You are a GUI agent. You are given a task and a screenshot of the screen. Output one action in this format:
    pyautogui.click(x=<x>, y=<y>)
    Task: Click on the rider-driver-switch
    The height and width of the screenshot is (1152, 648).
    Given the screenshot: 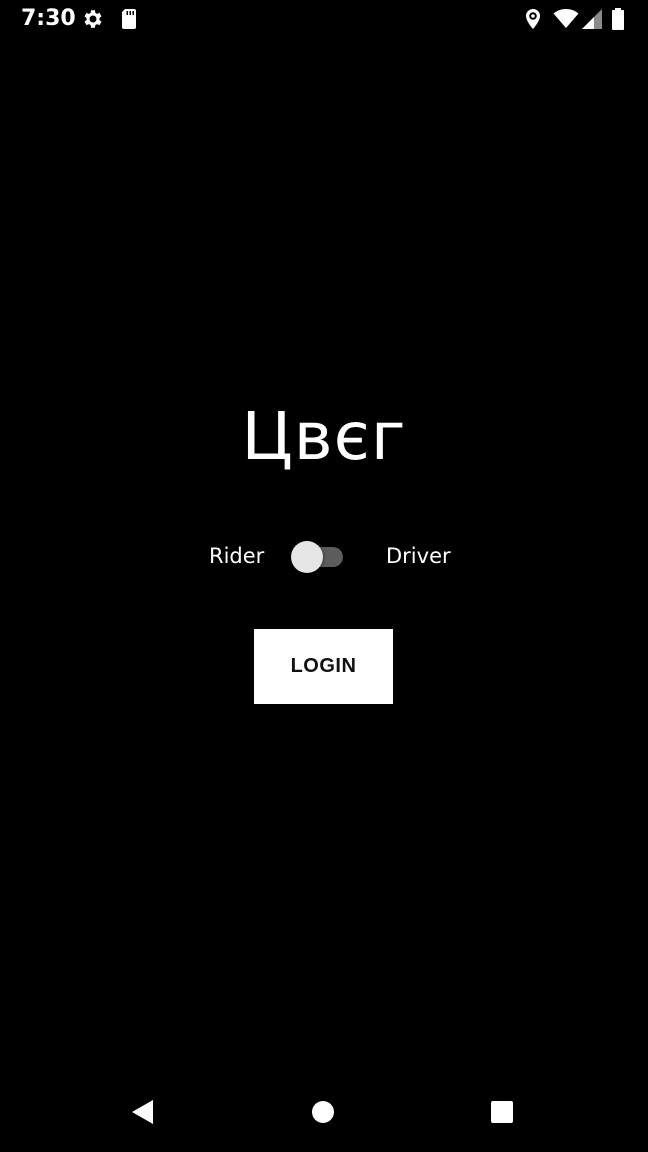 What is the action you would take?
    pyautogui.click(x=318, y=557)
    